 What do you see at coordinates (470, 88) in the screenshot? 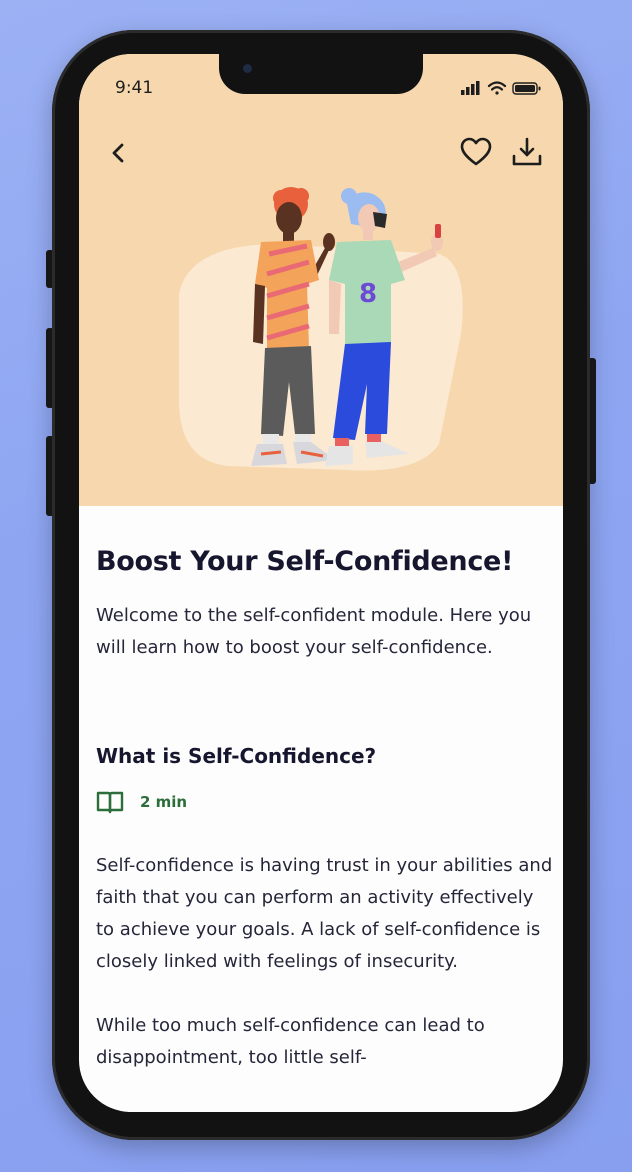
I see `signal-icon` at bounding box center [470, 88].